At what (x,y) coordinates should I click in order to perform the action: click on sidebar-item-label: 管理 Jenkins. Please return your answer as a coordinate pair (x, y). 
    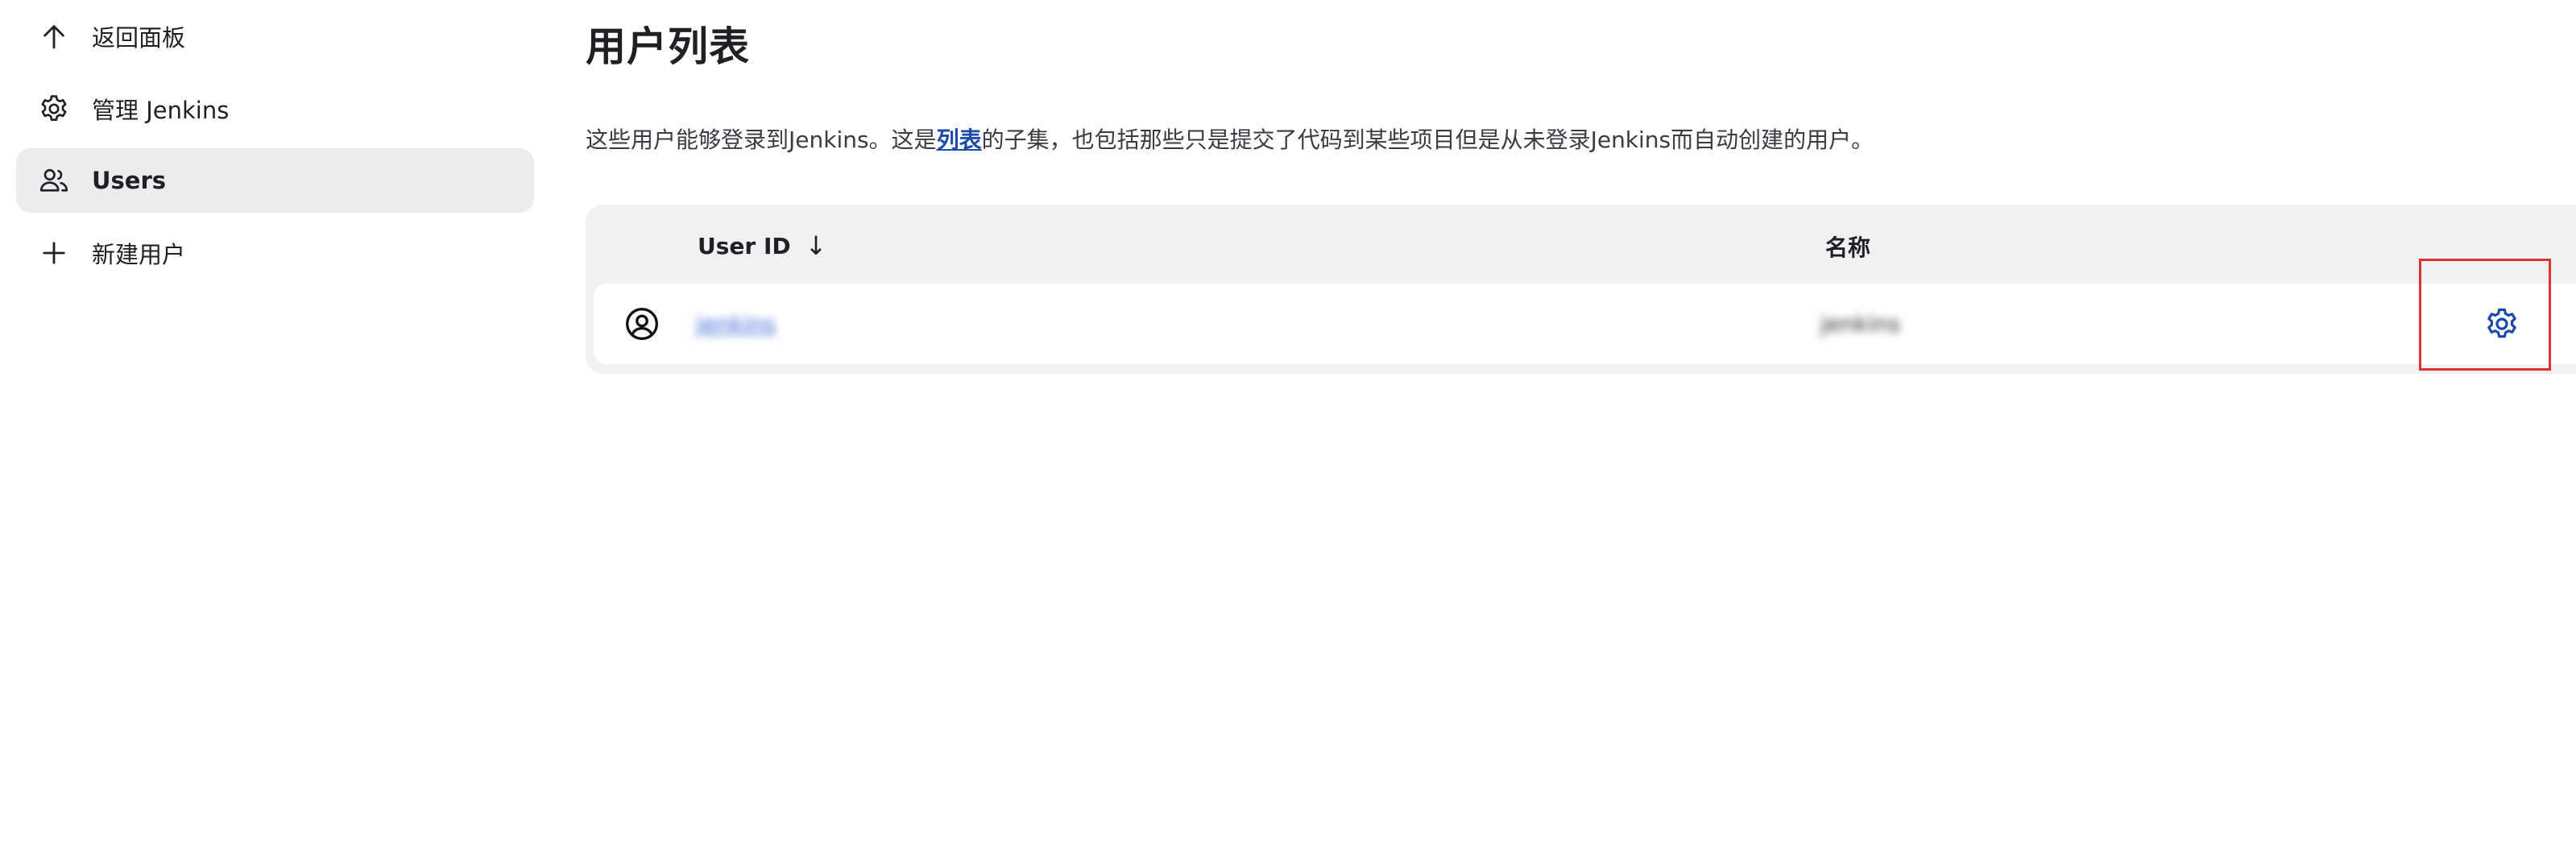
    Looking at the image, I should click on (161, 110).